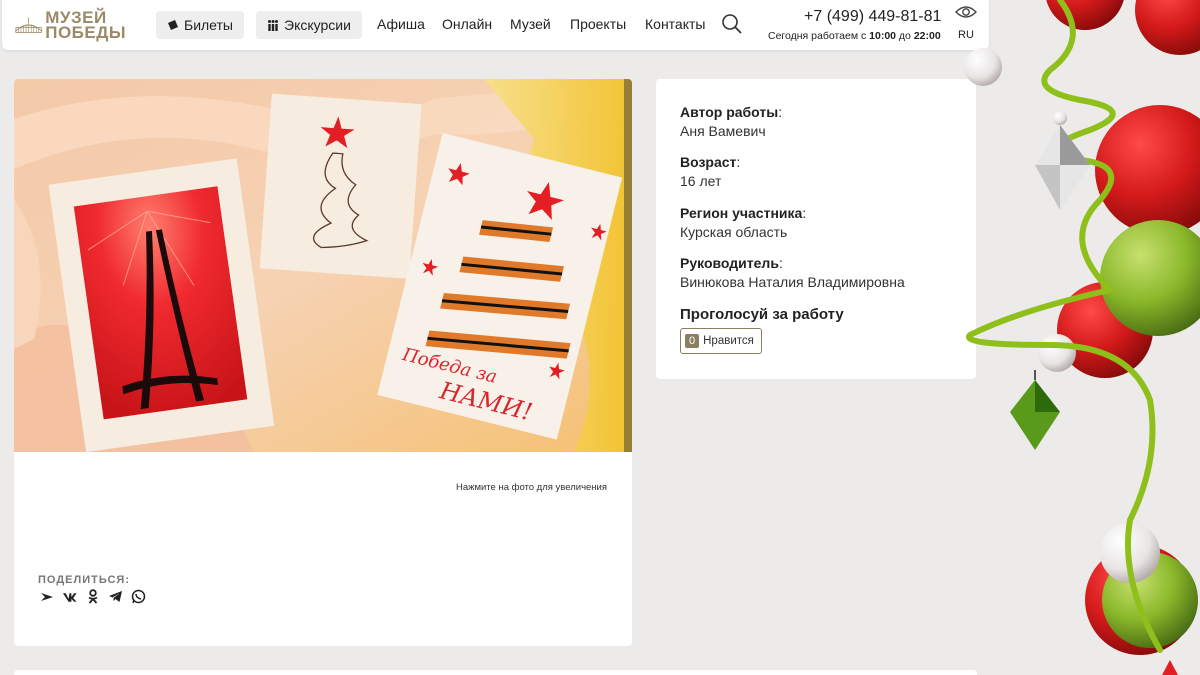 The width and height of the screenshot is (1200, 675). What do you see at coordinates (1062, 167) in the screenshot?
I see `silver-crystal-ornament` at bounding box center [1062, 167].